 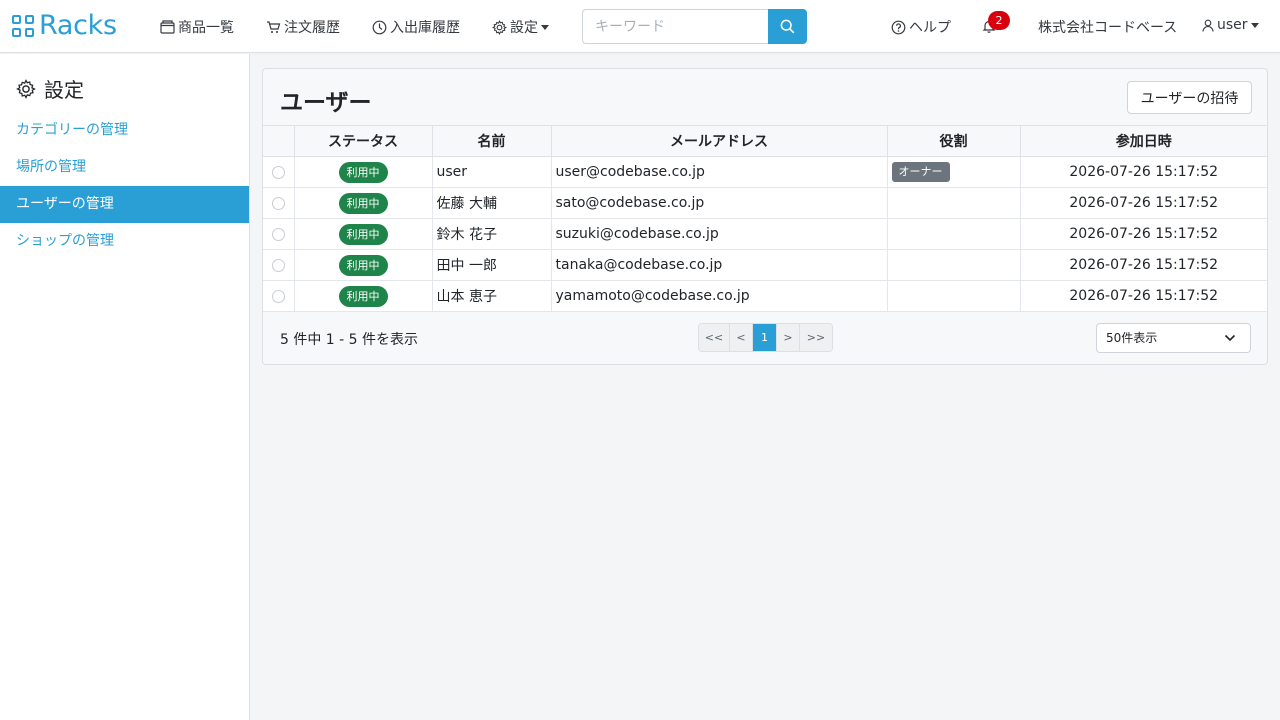 What do you see at coordinates (78, 25) in the screenshot?
I see `logo-text: Racks` at bounding box center [78, 25].